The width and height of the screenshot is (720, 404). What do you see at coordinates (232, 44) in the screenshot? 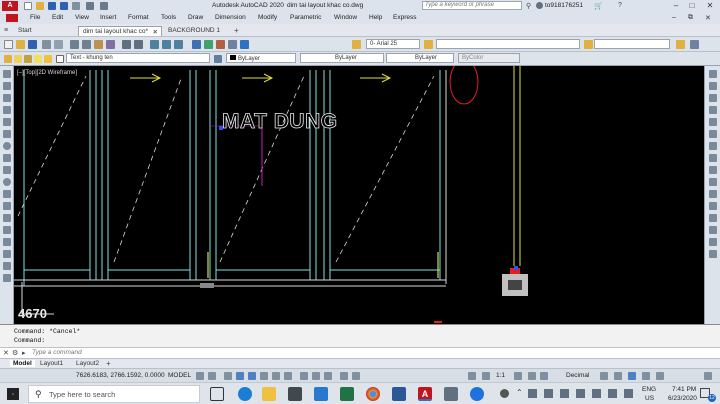
I see `tool-calc-icon` at bounding box center [232, 44].